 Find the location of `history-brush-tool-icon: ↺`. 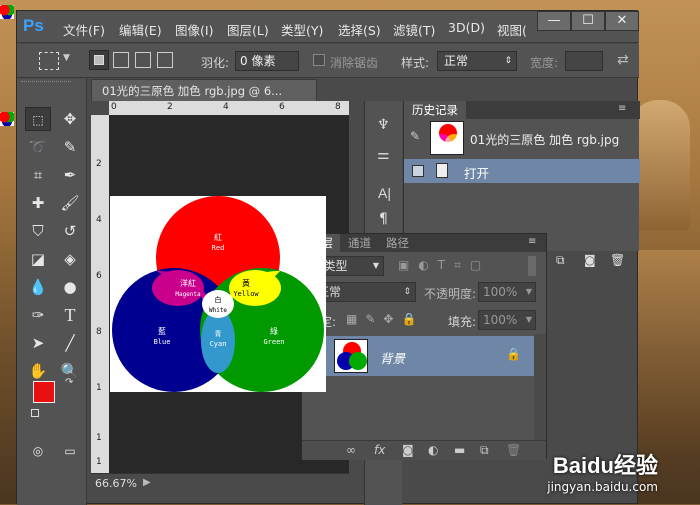

history-brush-tool-icon: ↺ is located at coordinates (70, 231).